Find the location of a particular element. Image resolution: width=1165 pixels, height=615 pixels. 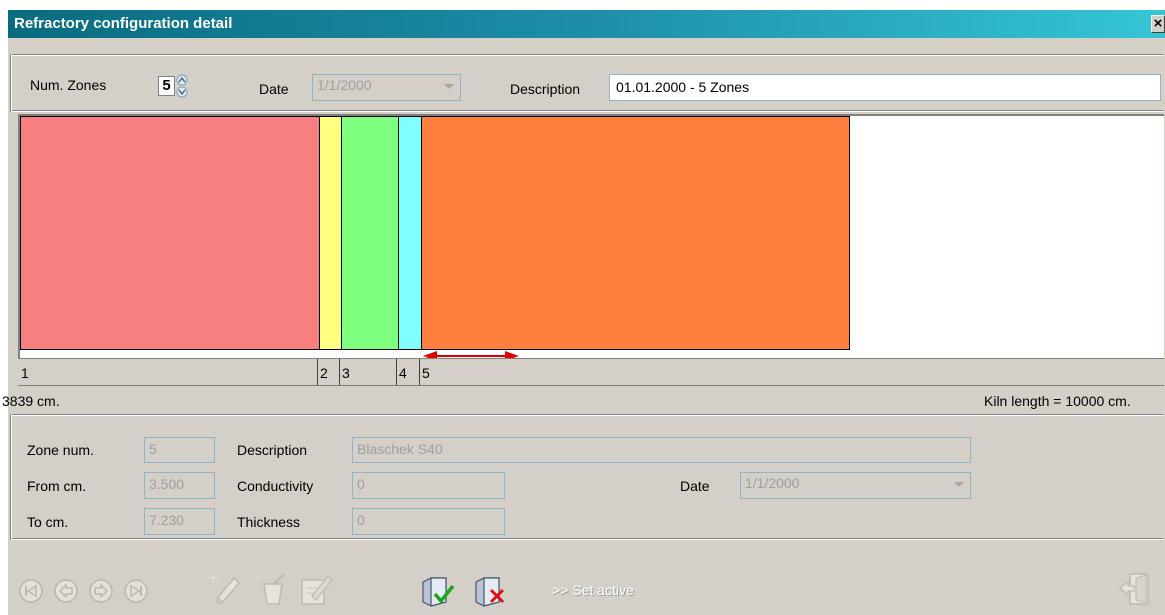

date-label: Date is located at coordinates (274, 89).